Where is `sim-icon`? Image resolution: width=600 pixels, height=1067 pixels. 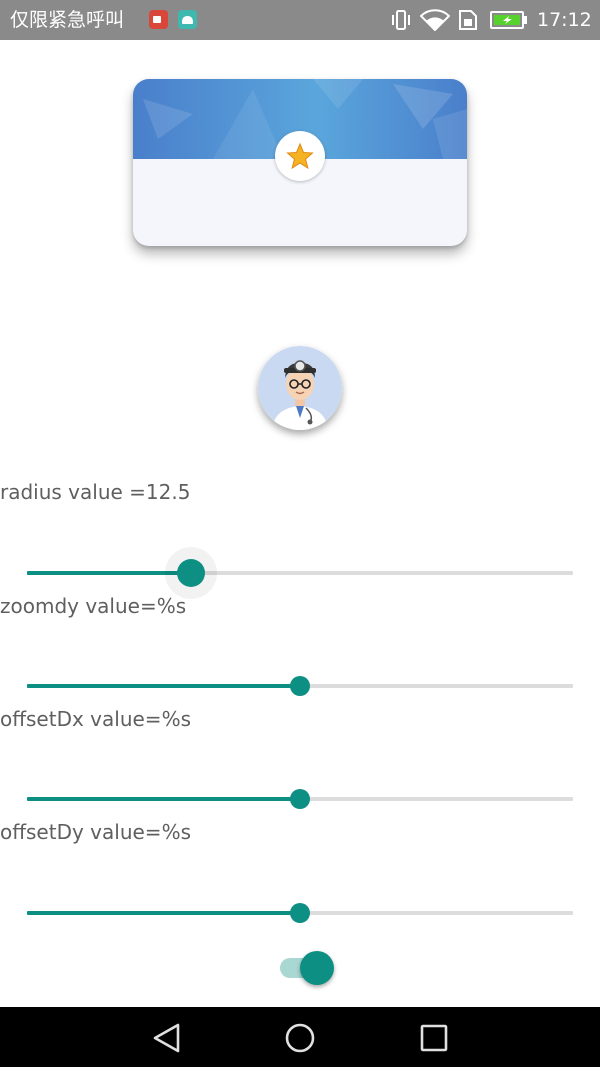
sim-icon is located at coordinates (468, 20).